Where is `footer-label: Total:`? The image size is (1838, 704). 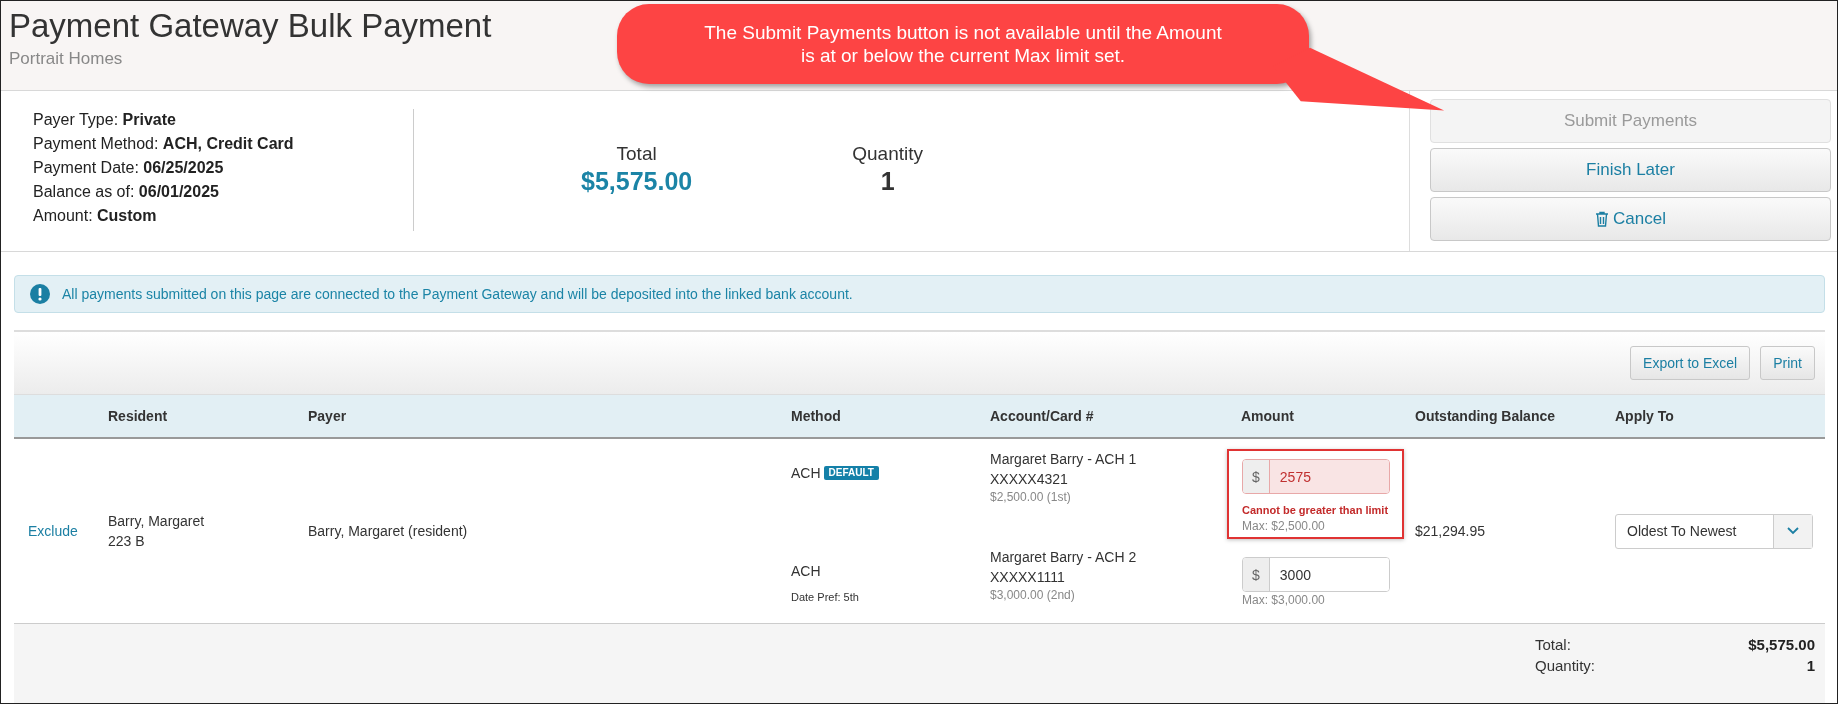 footer-label: Total: is located at coordinates (1553, 644).